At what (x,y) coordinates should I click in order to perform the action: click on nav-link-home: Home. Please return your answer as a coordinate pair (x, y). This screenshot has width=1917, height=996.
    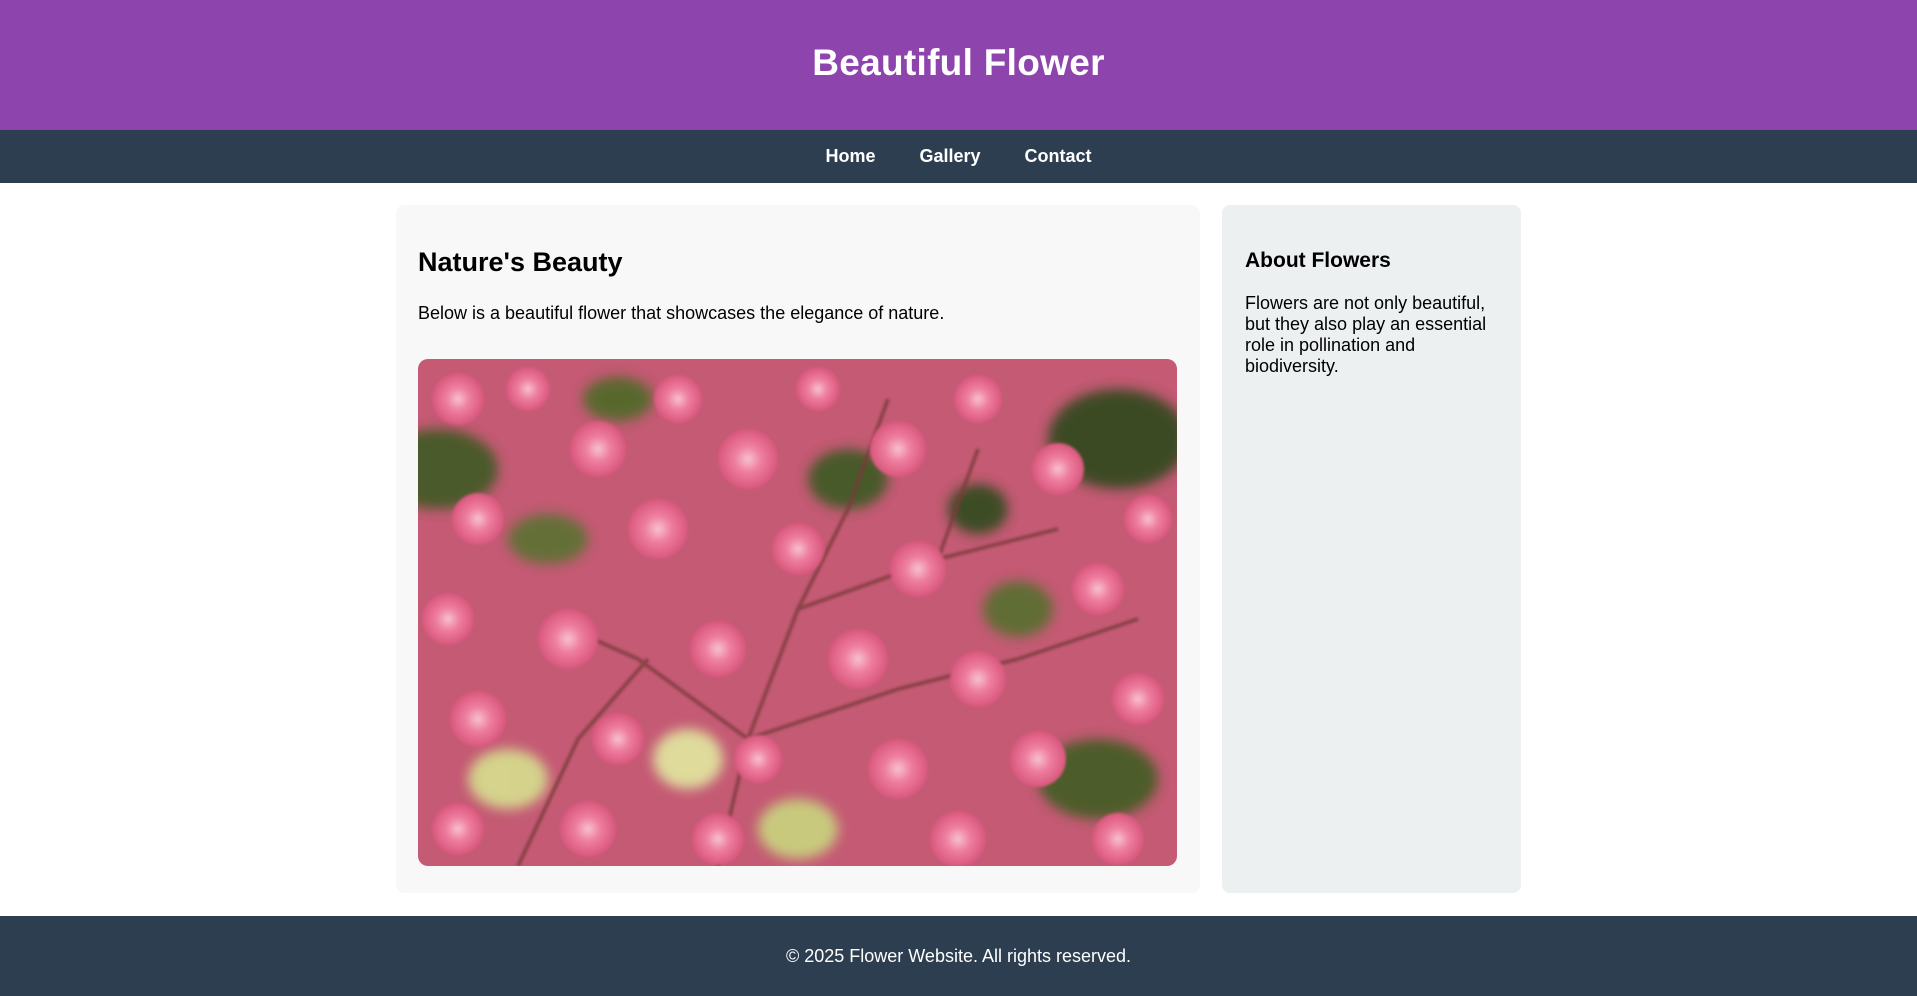
    Looking at the image, I should click on (850, 156).